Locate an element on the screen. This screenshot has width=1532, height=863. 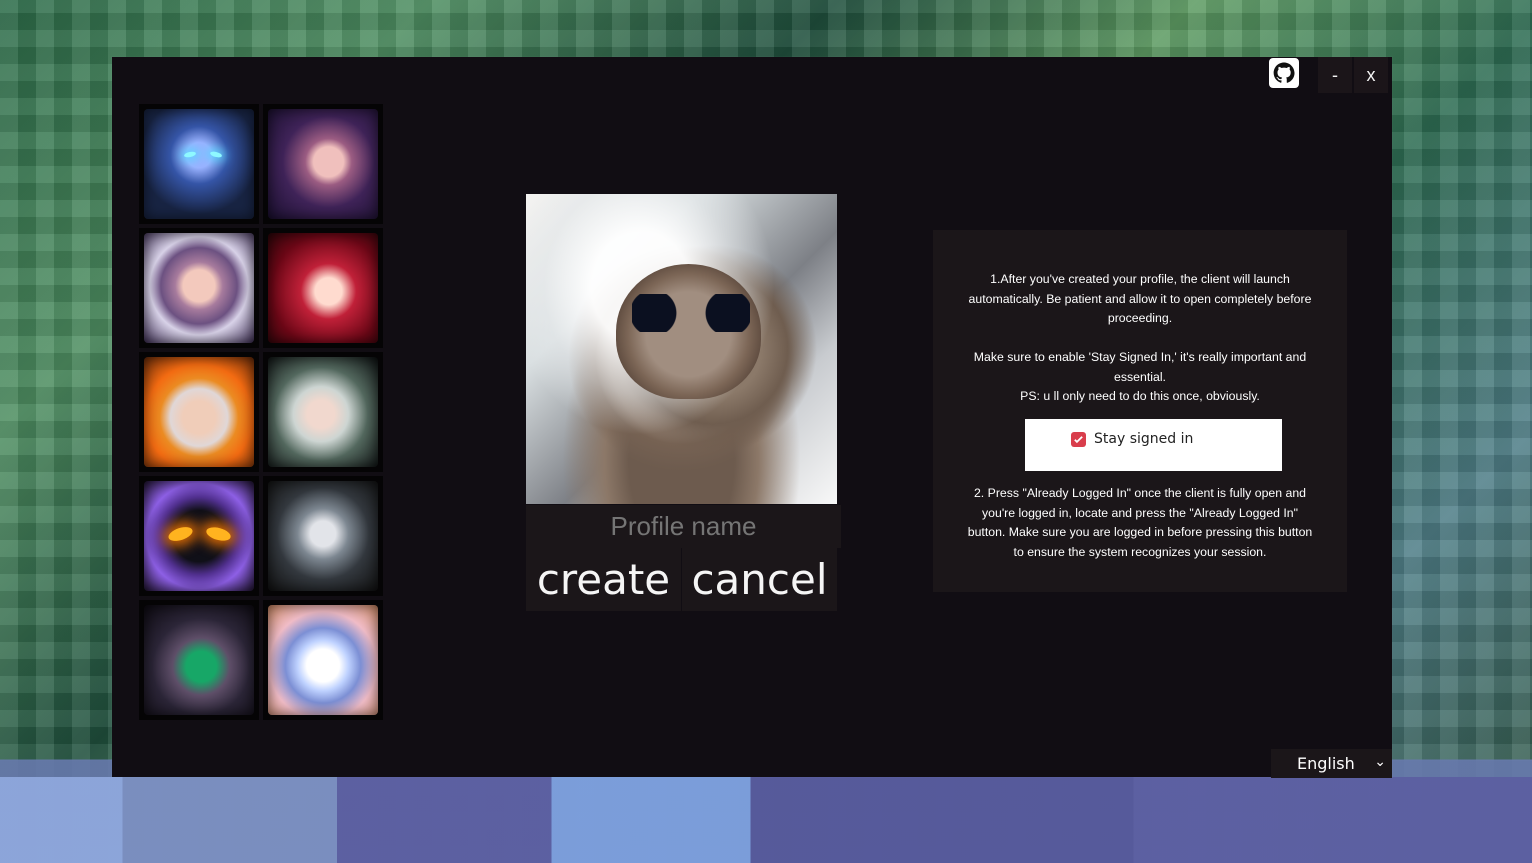
create-button: create is located at coordinates (603, 579).